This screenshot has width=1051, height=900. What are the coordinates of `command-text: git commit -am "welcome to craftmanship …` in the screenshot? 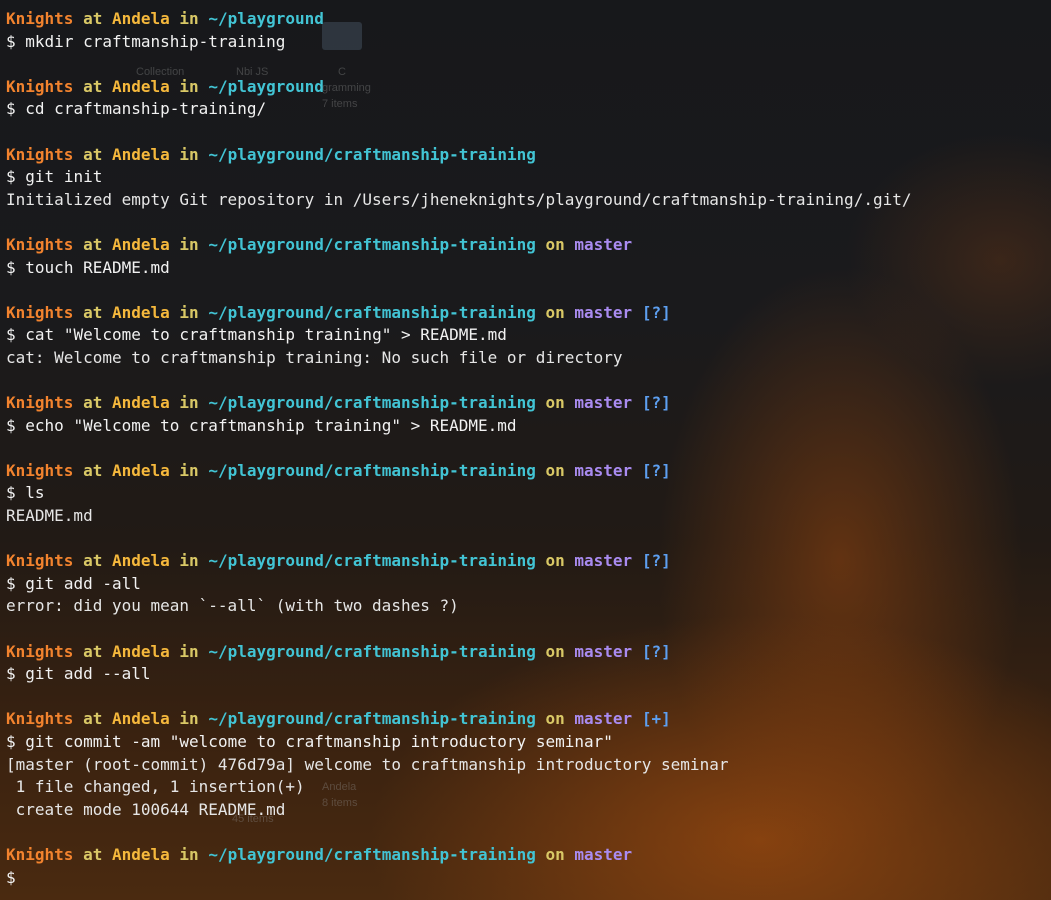 It's located at (319, 741).